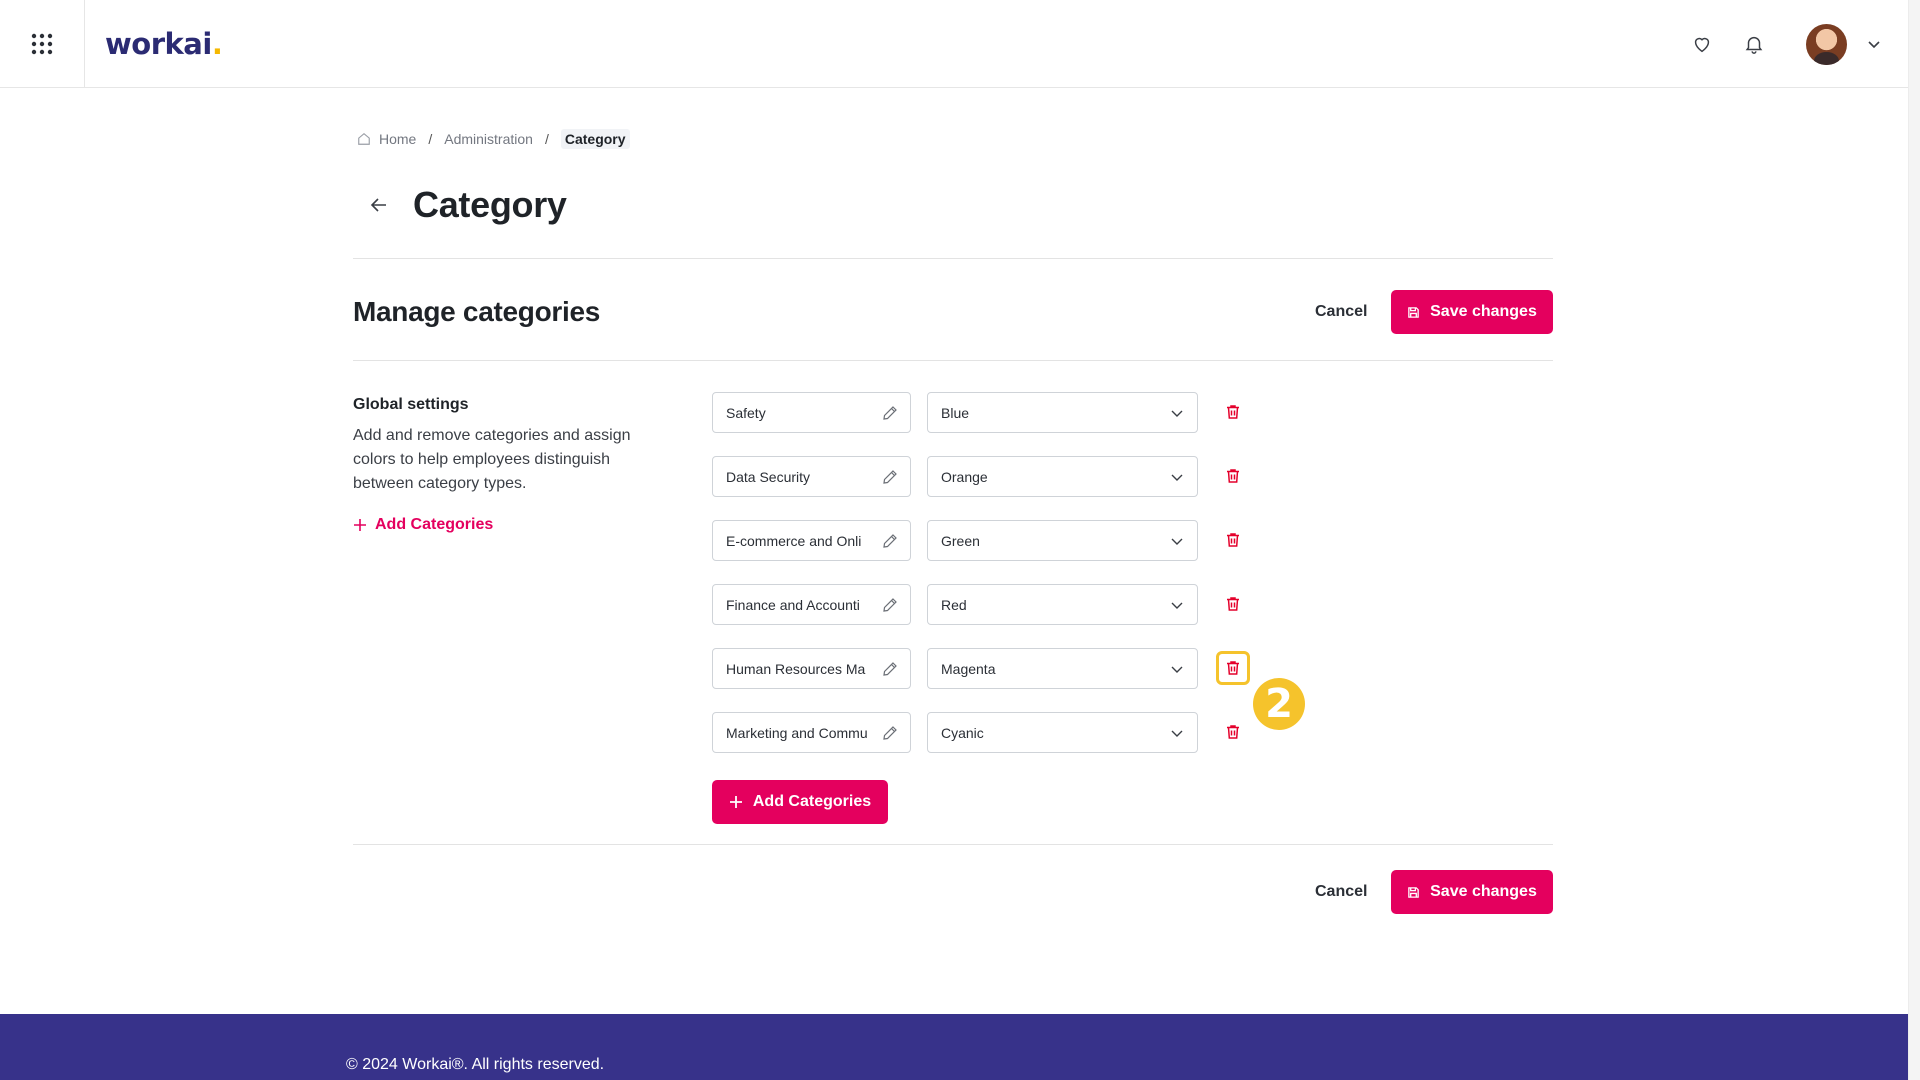 The height and width of the screenshot is (1080, 1920). Describe the element at coordinates (1341, 892) in the screenshot. I see `cancel-button-bottom: Cancel` at that location.